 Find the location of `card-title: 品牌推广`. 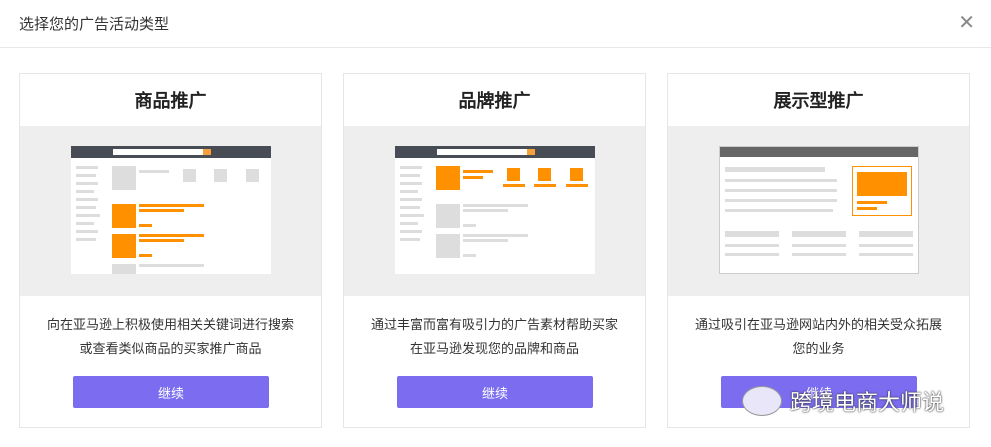

card-title: 品牌推广 is located at coordinates (494, 101).